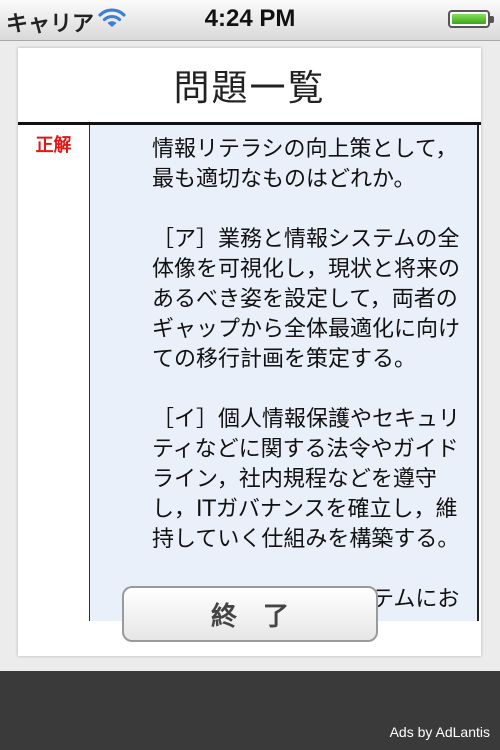 Image resolution: width=500 pixels, height=750 pixels. I want to click on page-title: 問題一覧, so click(249, 88).